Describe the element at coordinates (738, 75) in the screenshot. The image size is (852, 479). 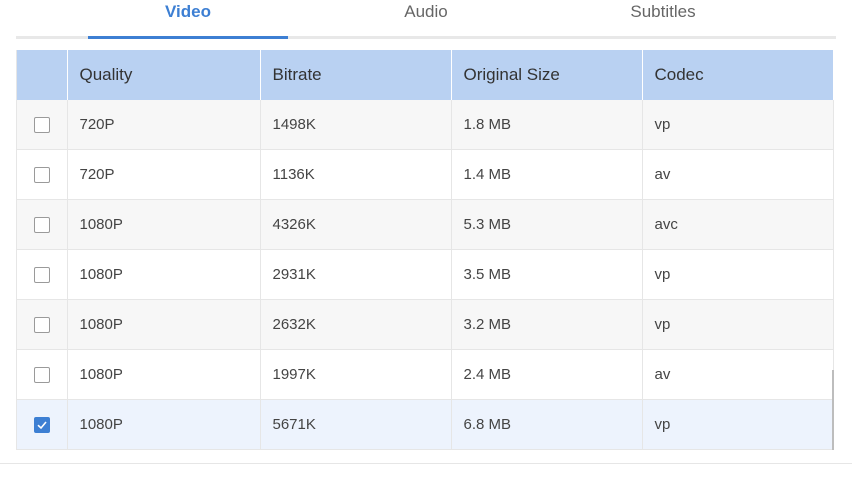
I see `header-codec: Codec` at that location.